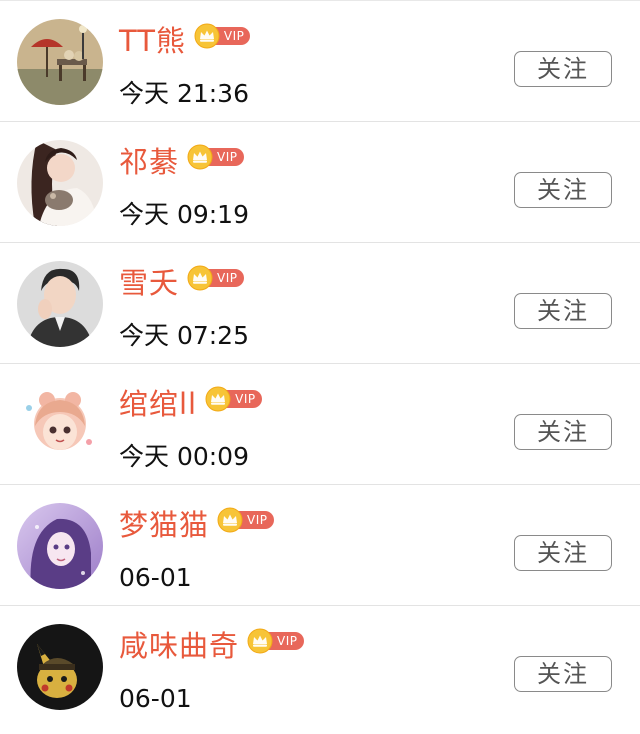 The height and width of the screenshot is (734, 640). Describe the element at coordinates (60, 304) in the screenshot. I see `young-man-avatar-icon` at that location.